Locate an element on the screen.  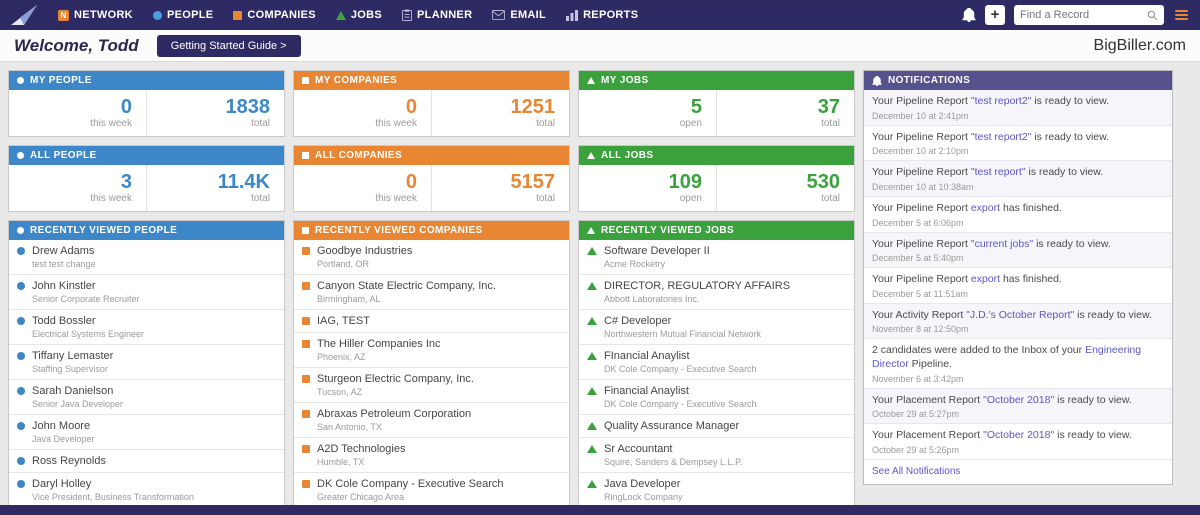
nav-item-reports: REPORTS is located at coordinates (602, 15).